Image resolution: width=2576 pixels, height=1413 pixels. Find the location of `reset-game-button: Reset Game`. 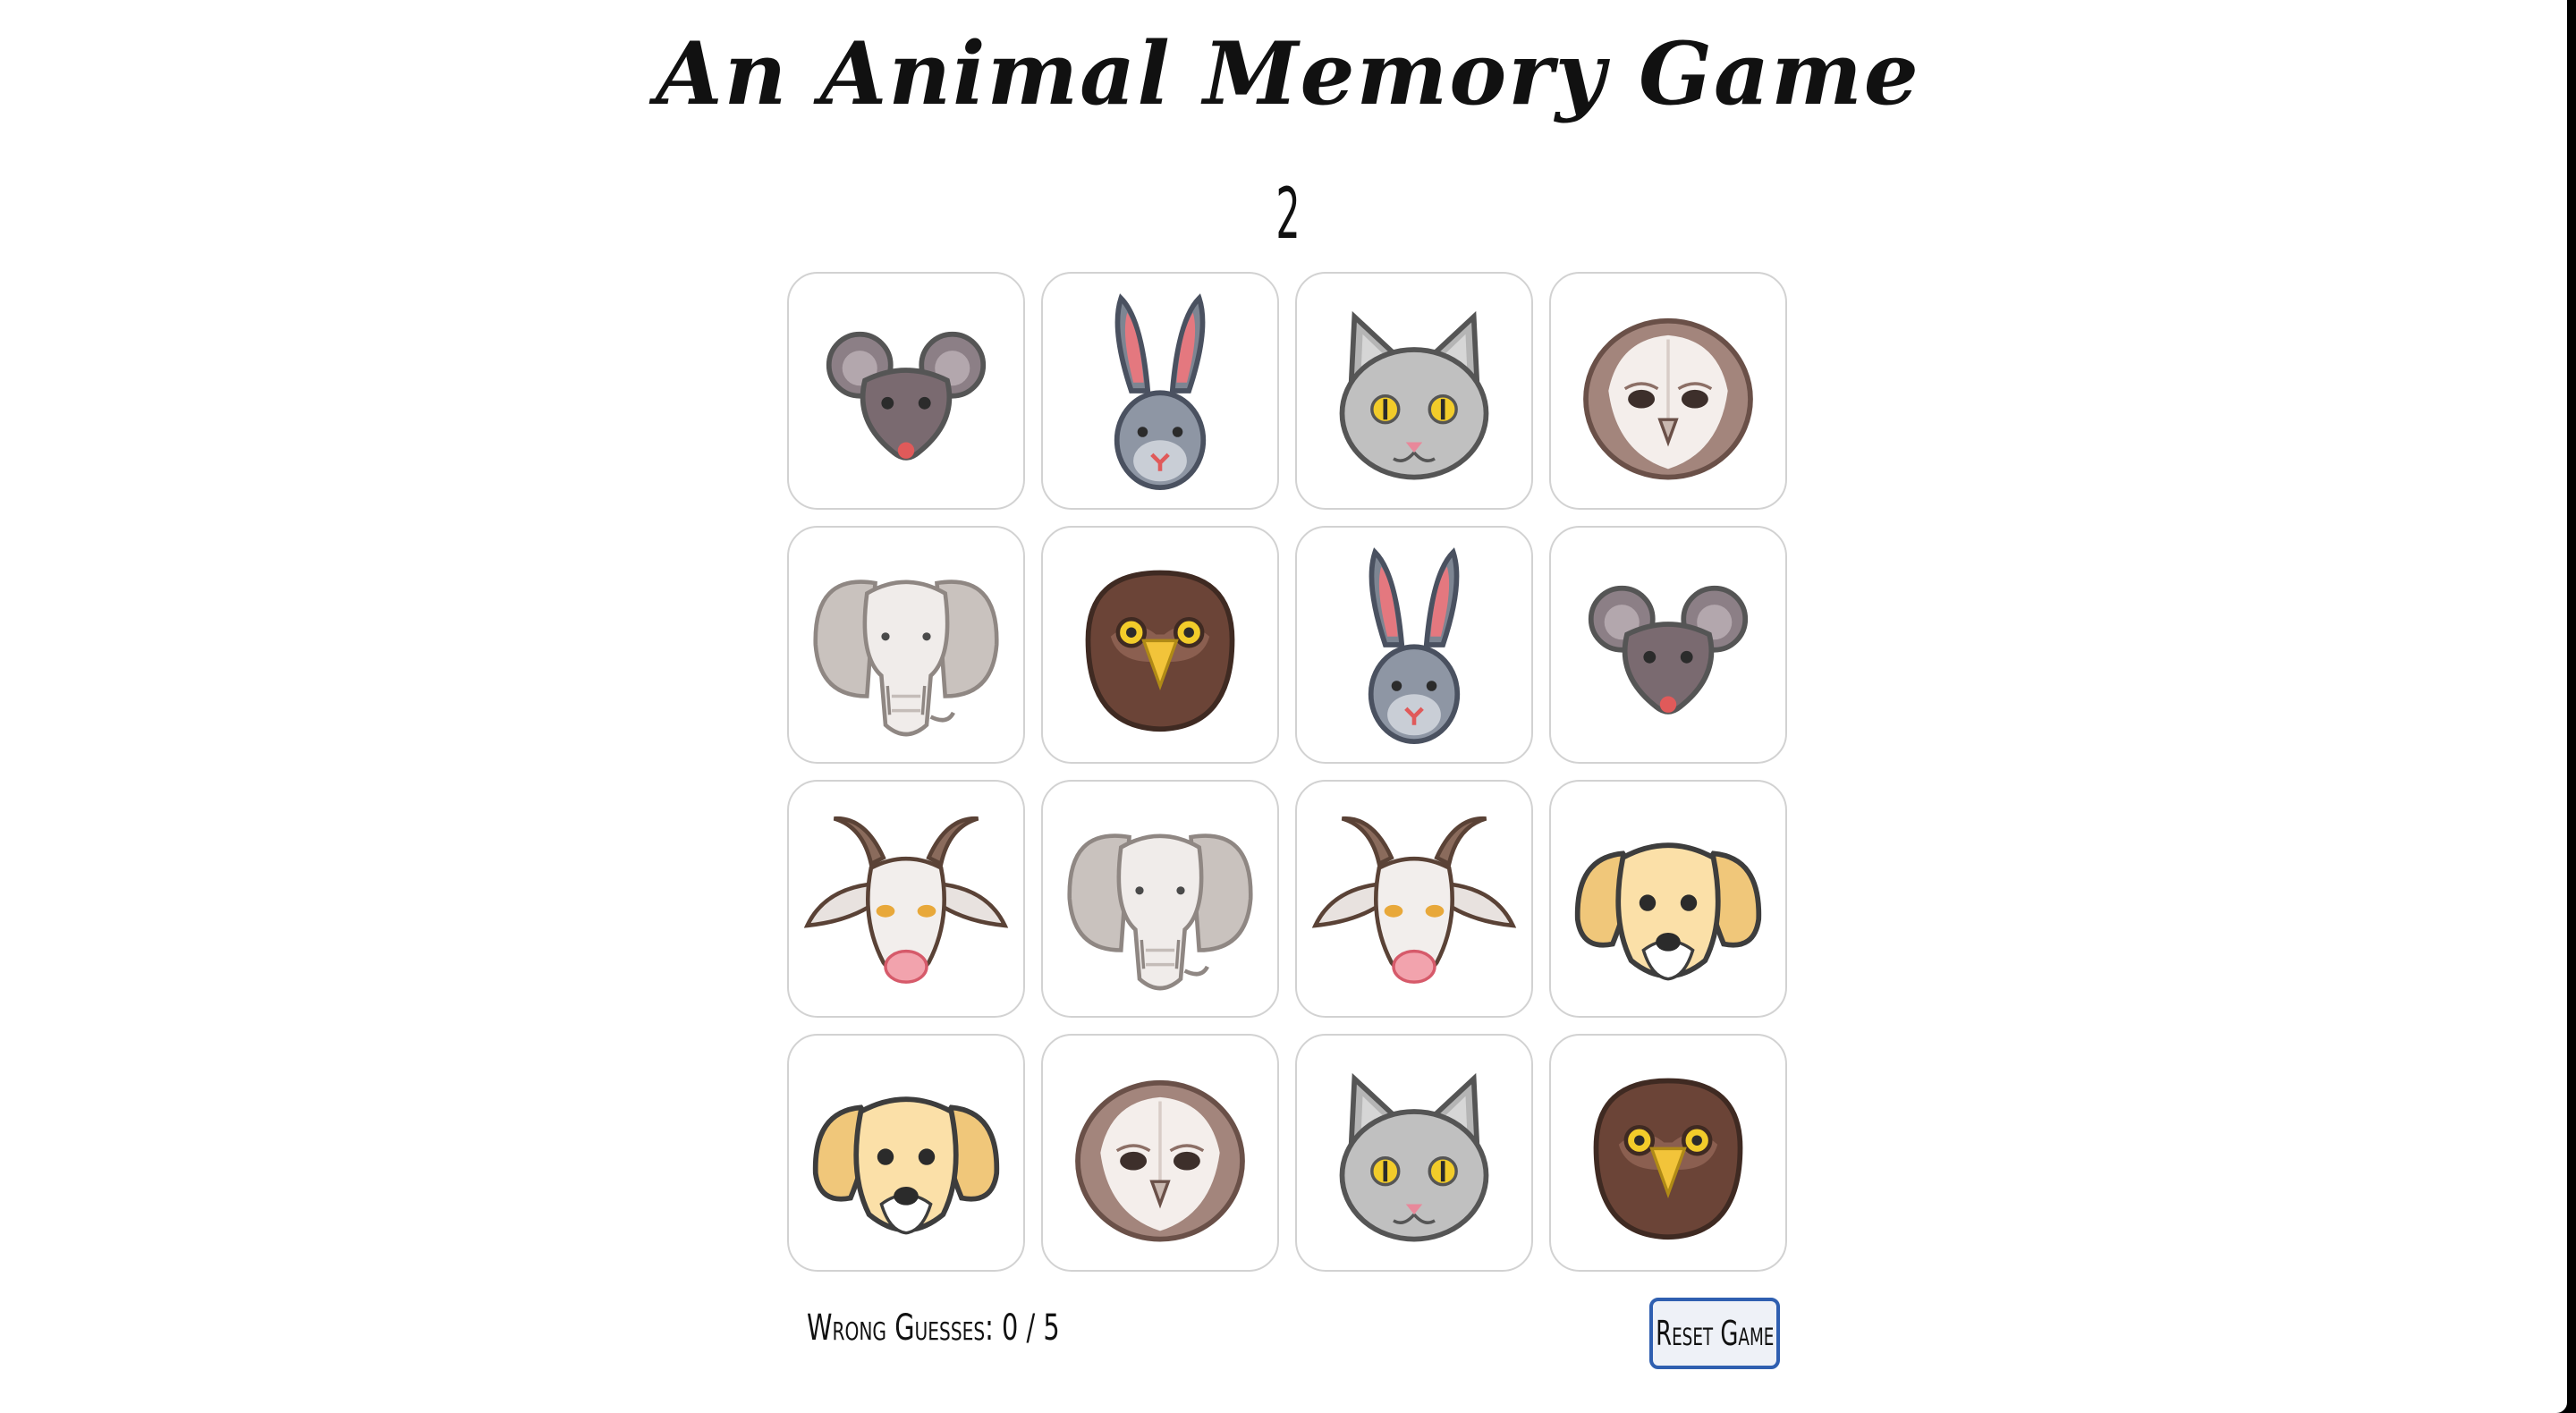

reset-game-button: Reset Game is located at coordinates (1714, 1333).